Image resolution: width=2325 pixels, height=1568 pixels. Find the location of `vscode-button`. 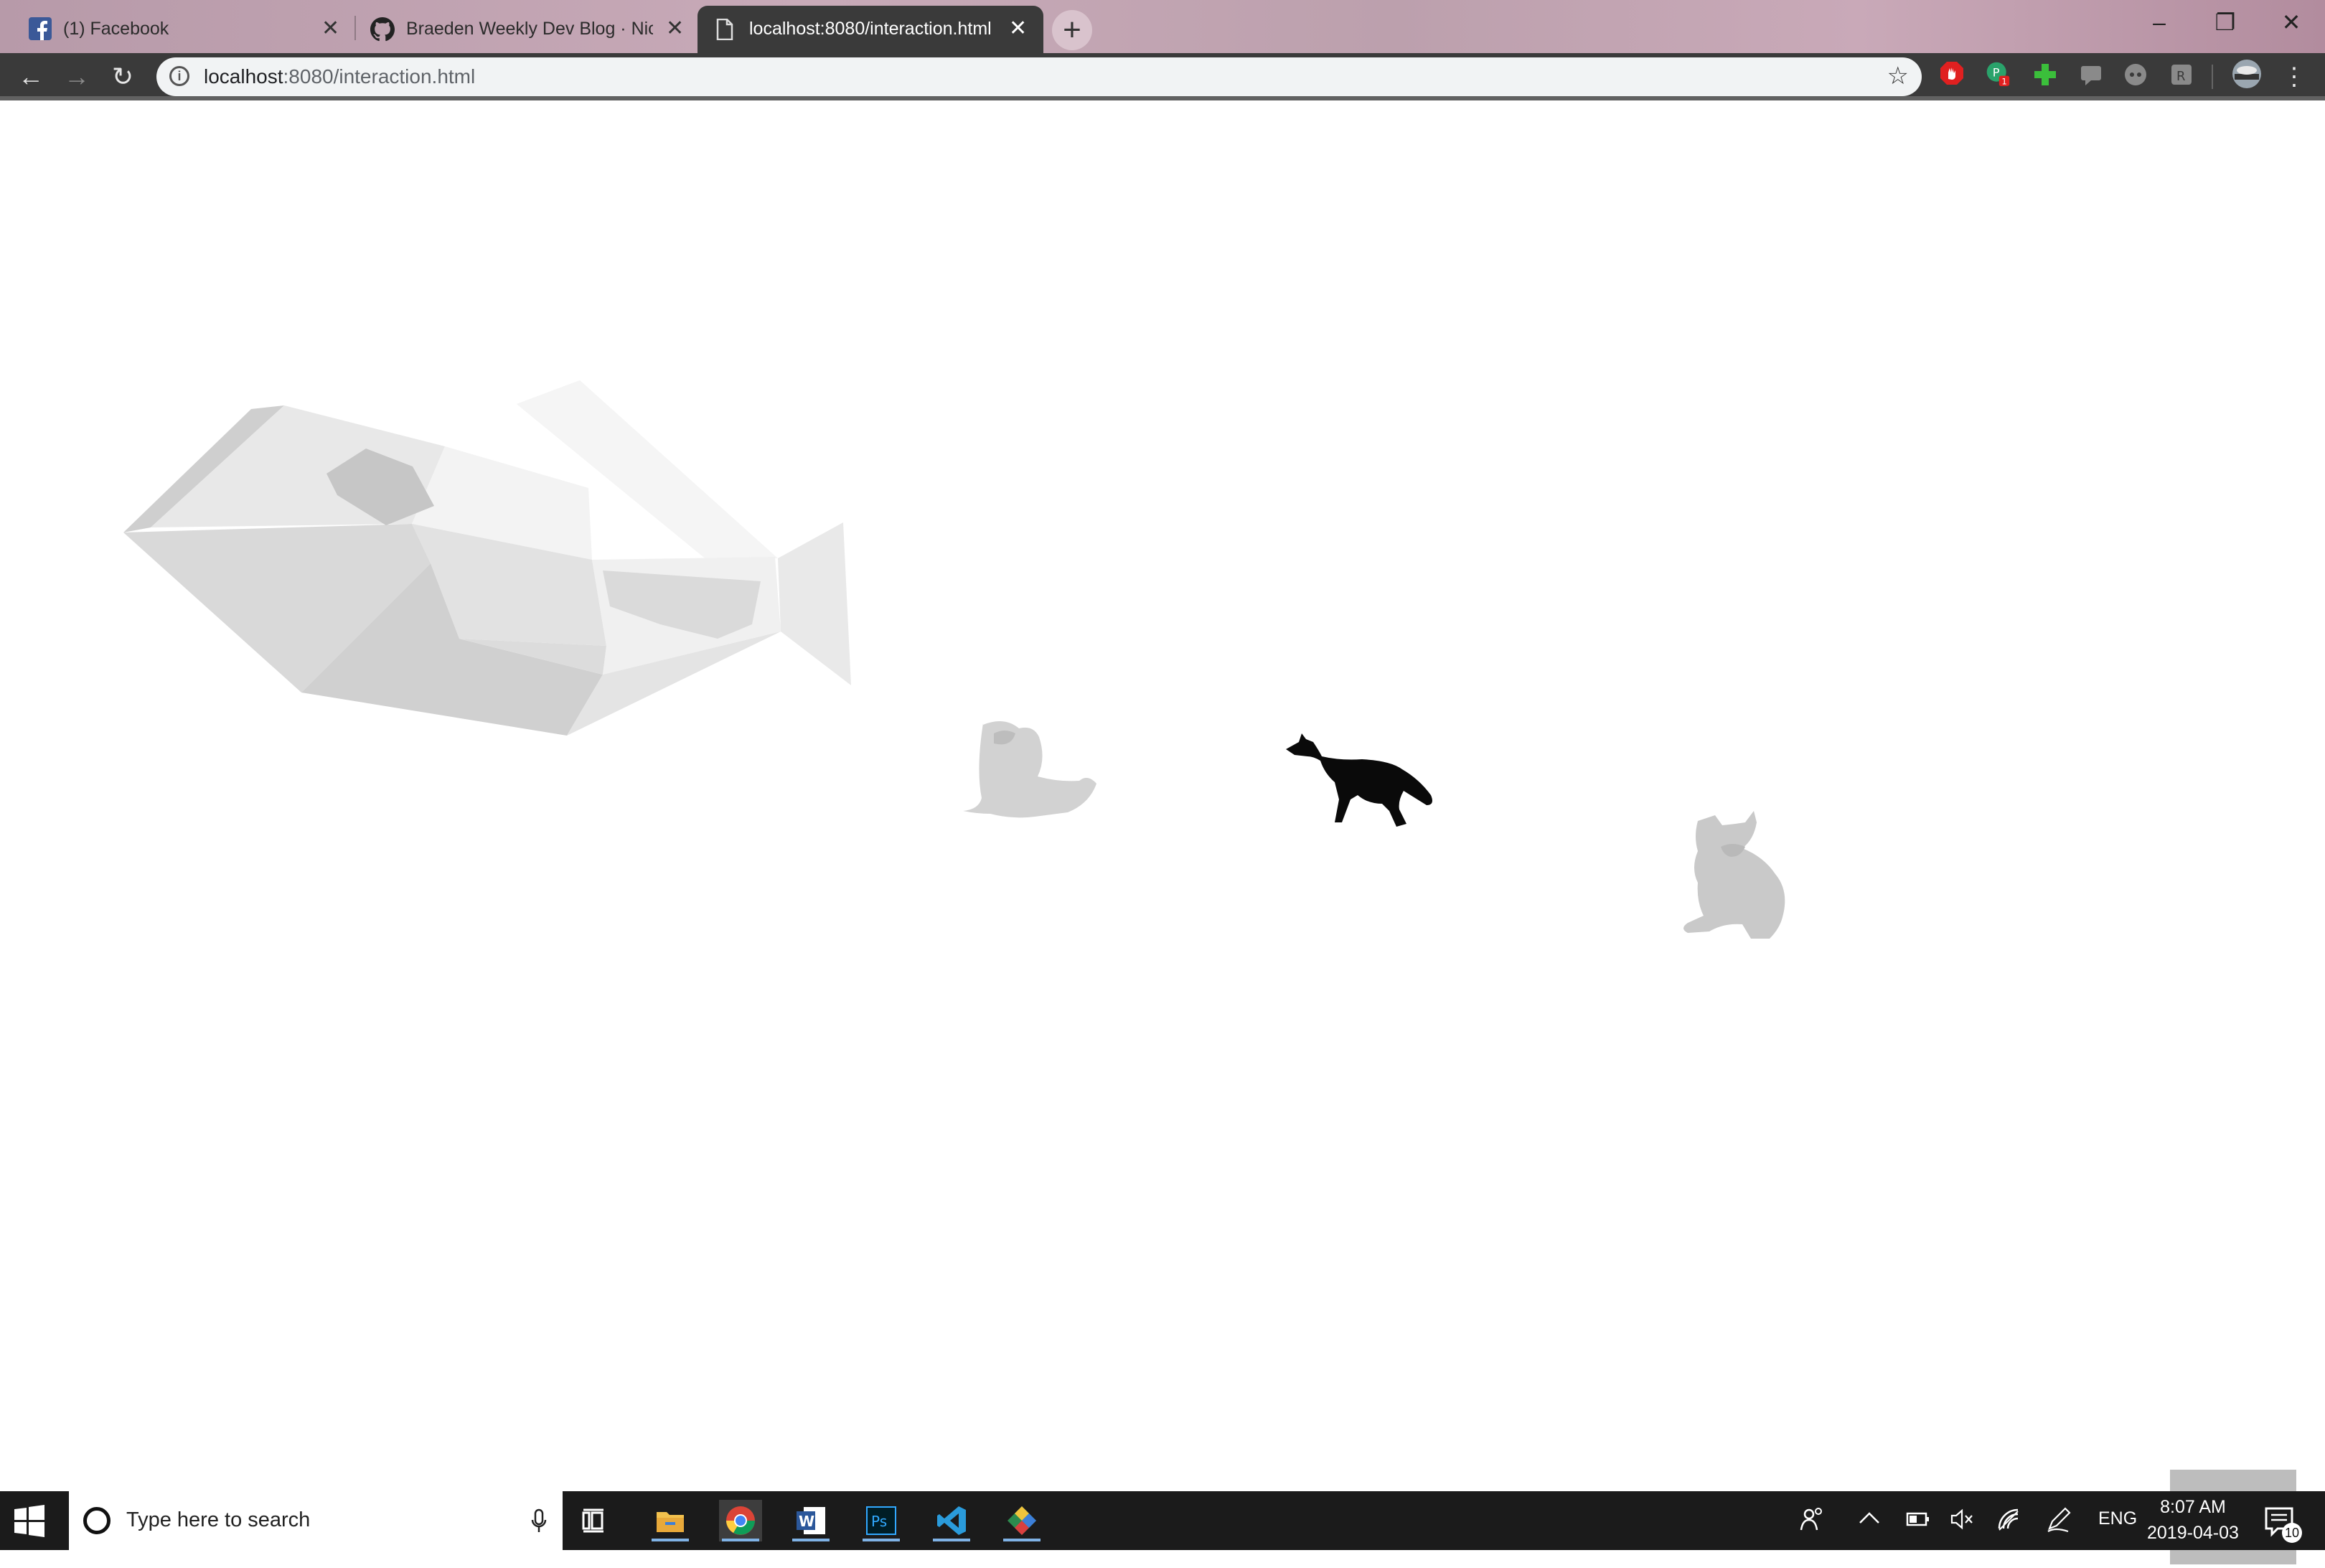

vscode-button is located at coordinates (951, 1520).